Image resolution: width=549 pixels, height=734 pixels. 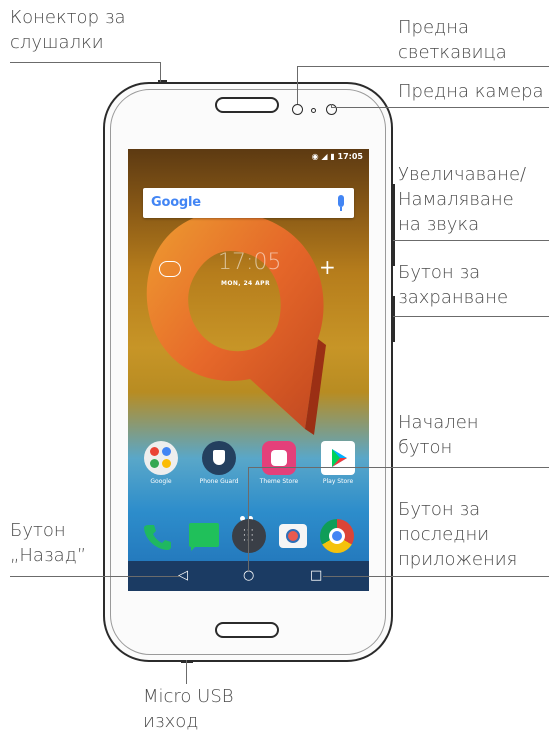 What do you see at coordinates (313, 110) in the screenshot?
I see `proximity-sensor` at bounding box center [313, 110].